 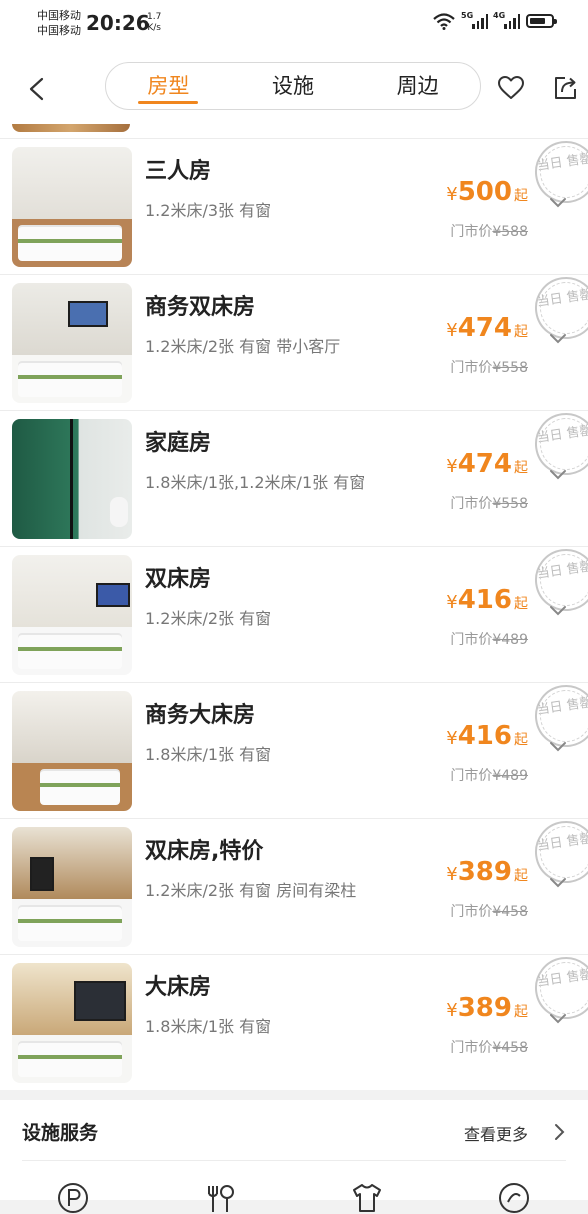 I want to click on room-name: 家庭房, so click(x=178, y=443).